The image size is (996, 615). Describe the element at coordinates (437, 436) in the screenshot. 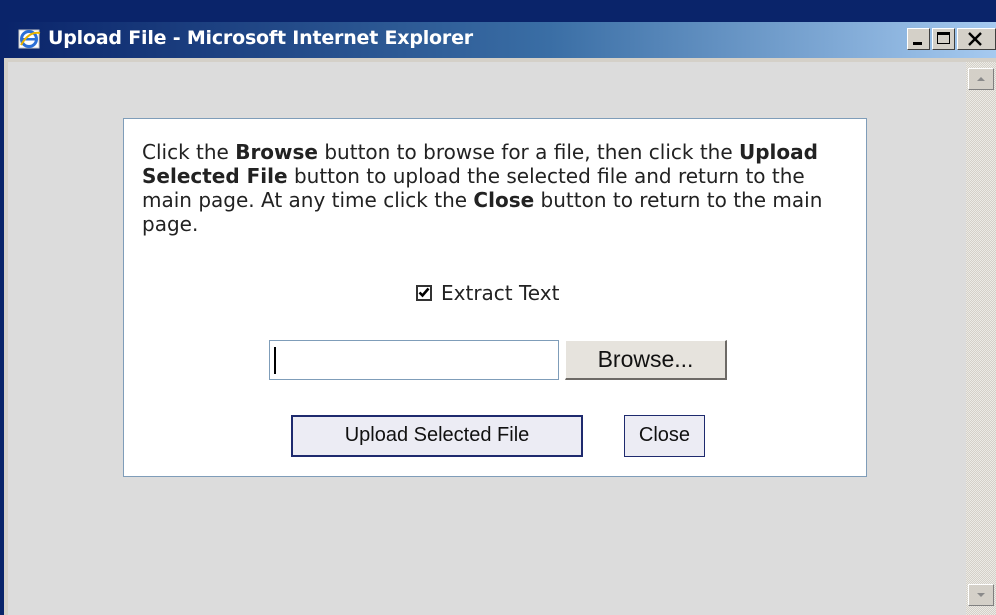

I see `upload-selected-file-button: Upload Selected File` at that location.